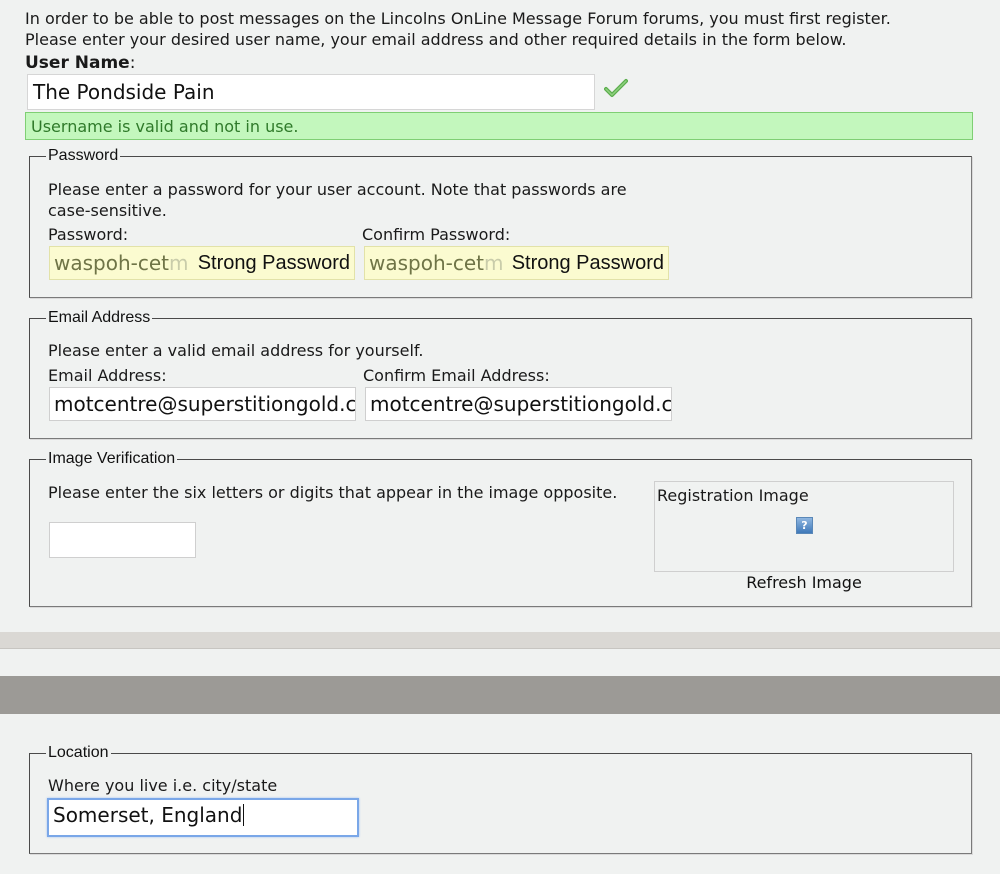  I want to click on password-strength-indicator: Strong Password, so click(270, 263).